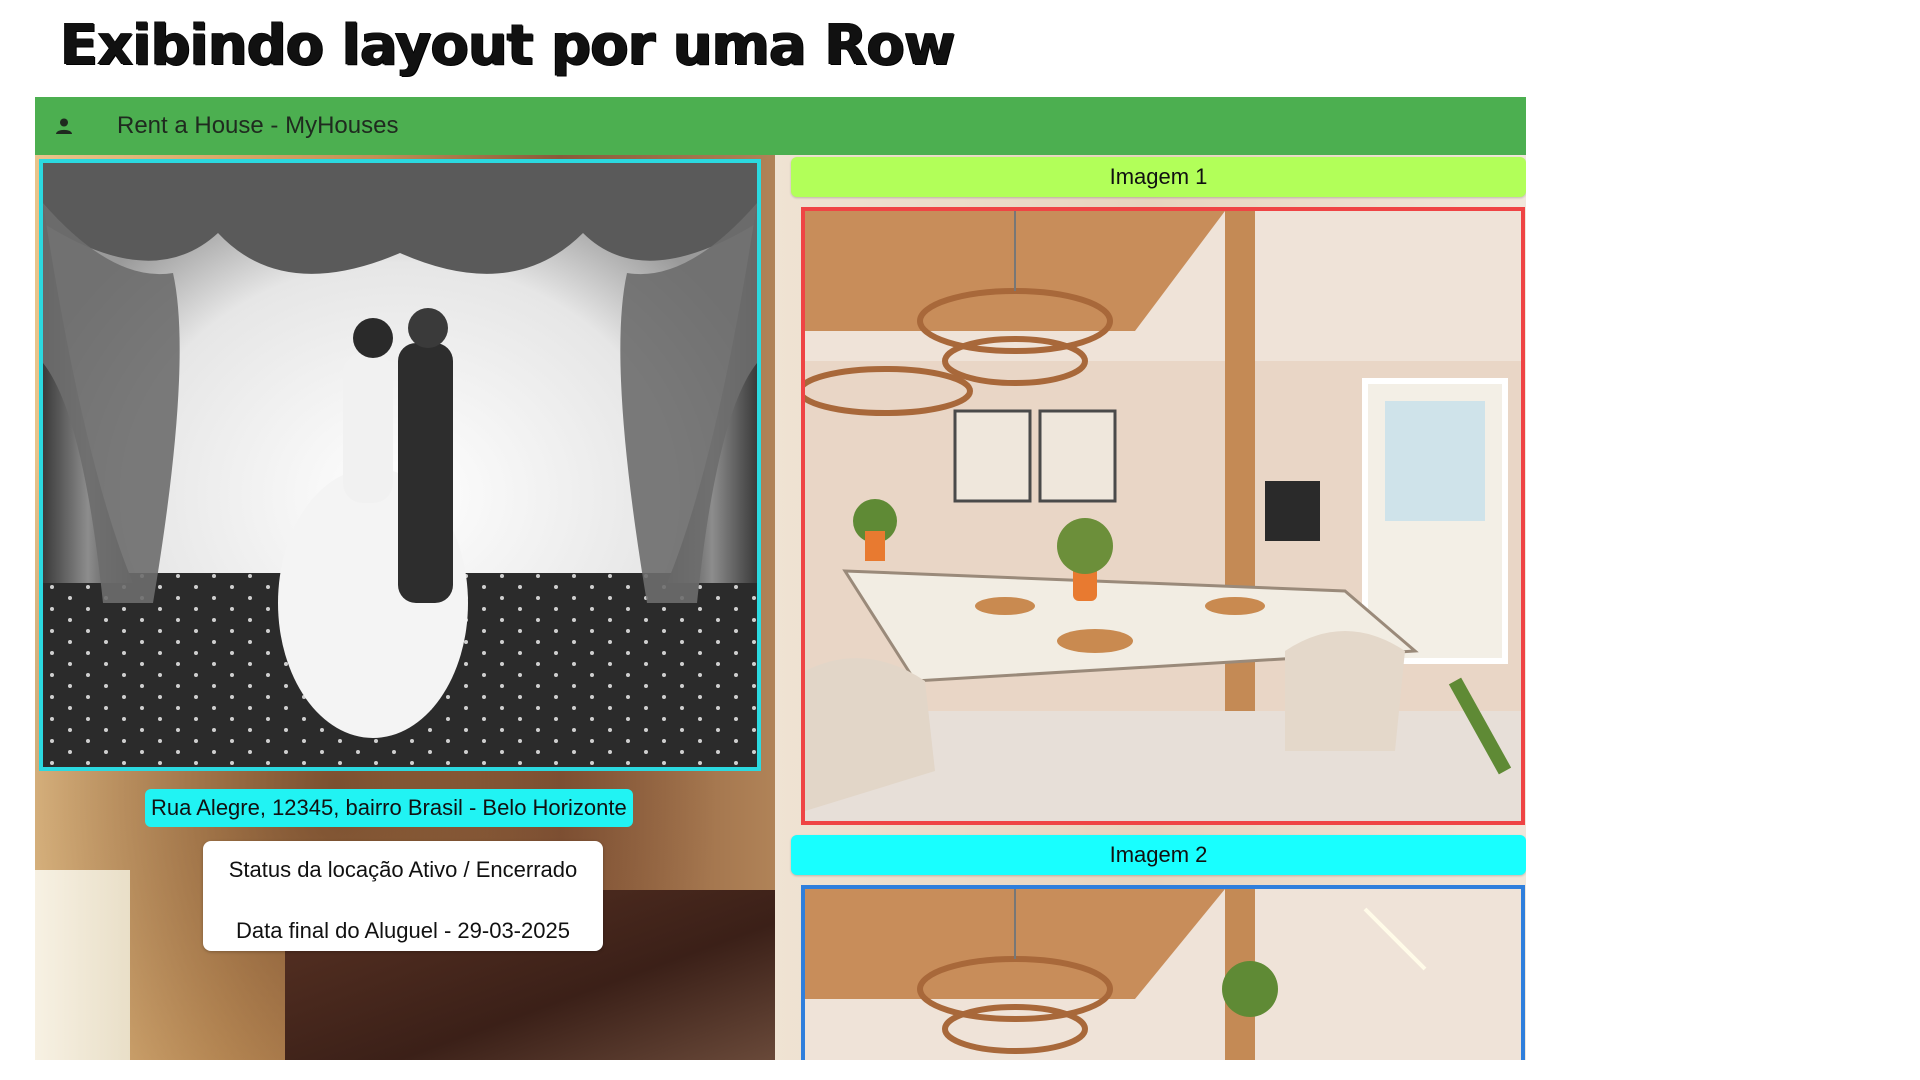  I want to click on page-heading: Exibindo layout por uma Row, so click(508, 45).